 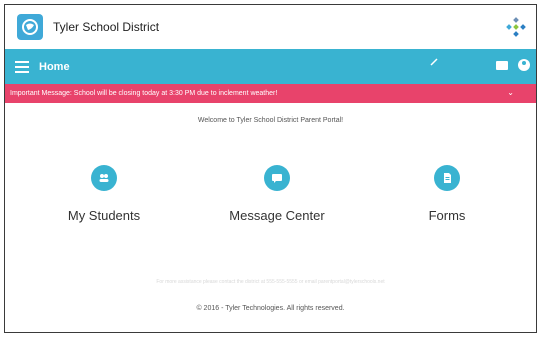 What do you see at coordinates (277, 194) in the screenshot?
I see `tile-message-center: Message Center` at bounding box center [277, 194].